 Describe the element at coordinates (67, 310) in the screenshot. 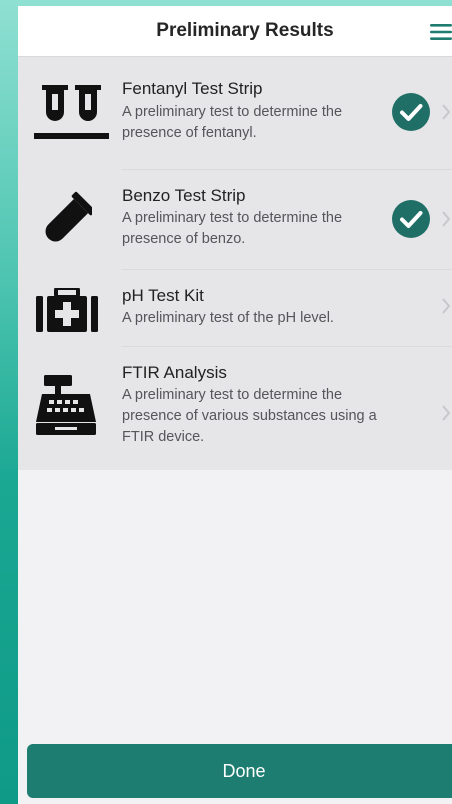

I see `medical-kit-icon` at that location.